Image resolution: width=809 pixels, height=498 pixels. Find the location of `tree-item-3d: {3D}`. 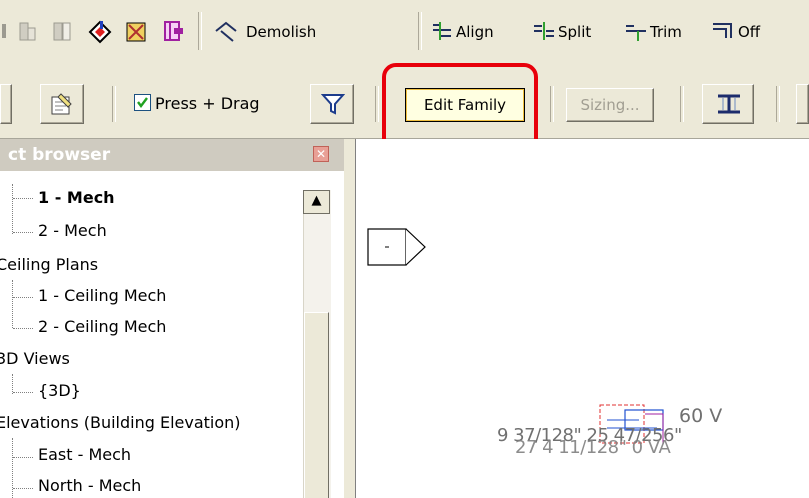

tree-item-3d: {3D} is located at coordinates (59, 390).